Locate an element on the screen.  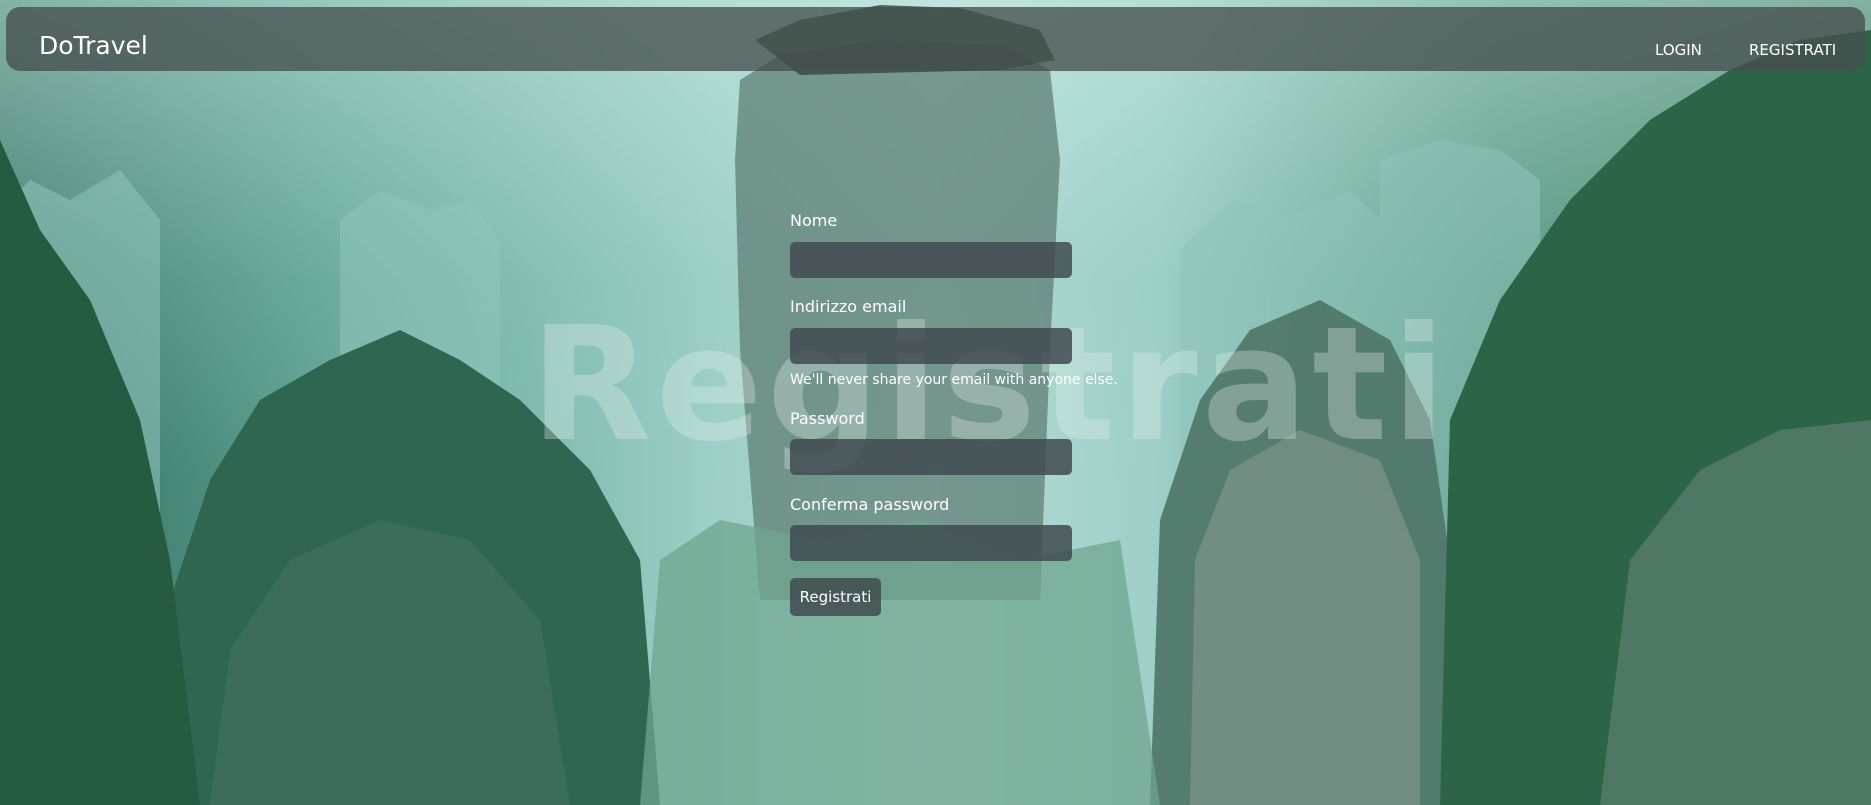
email-label: Indirizzo email is located at coordinates (848, 306).